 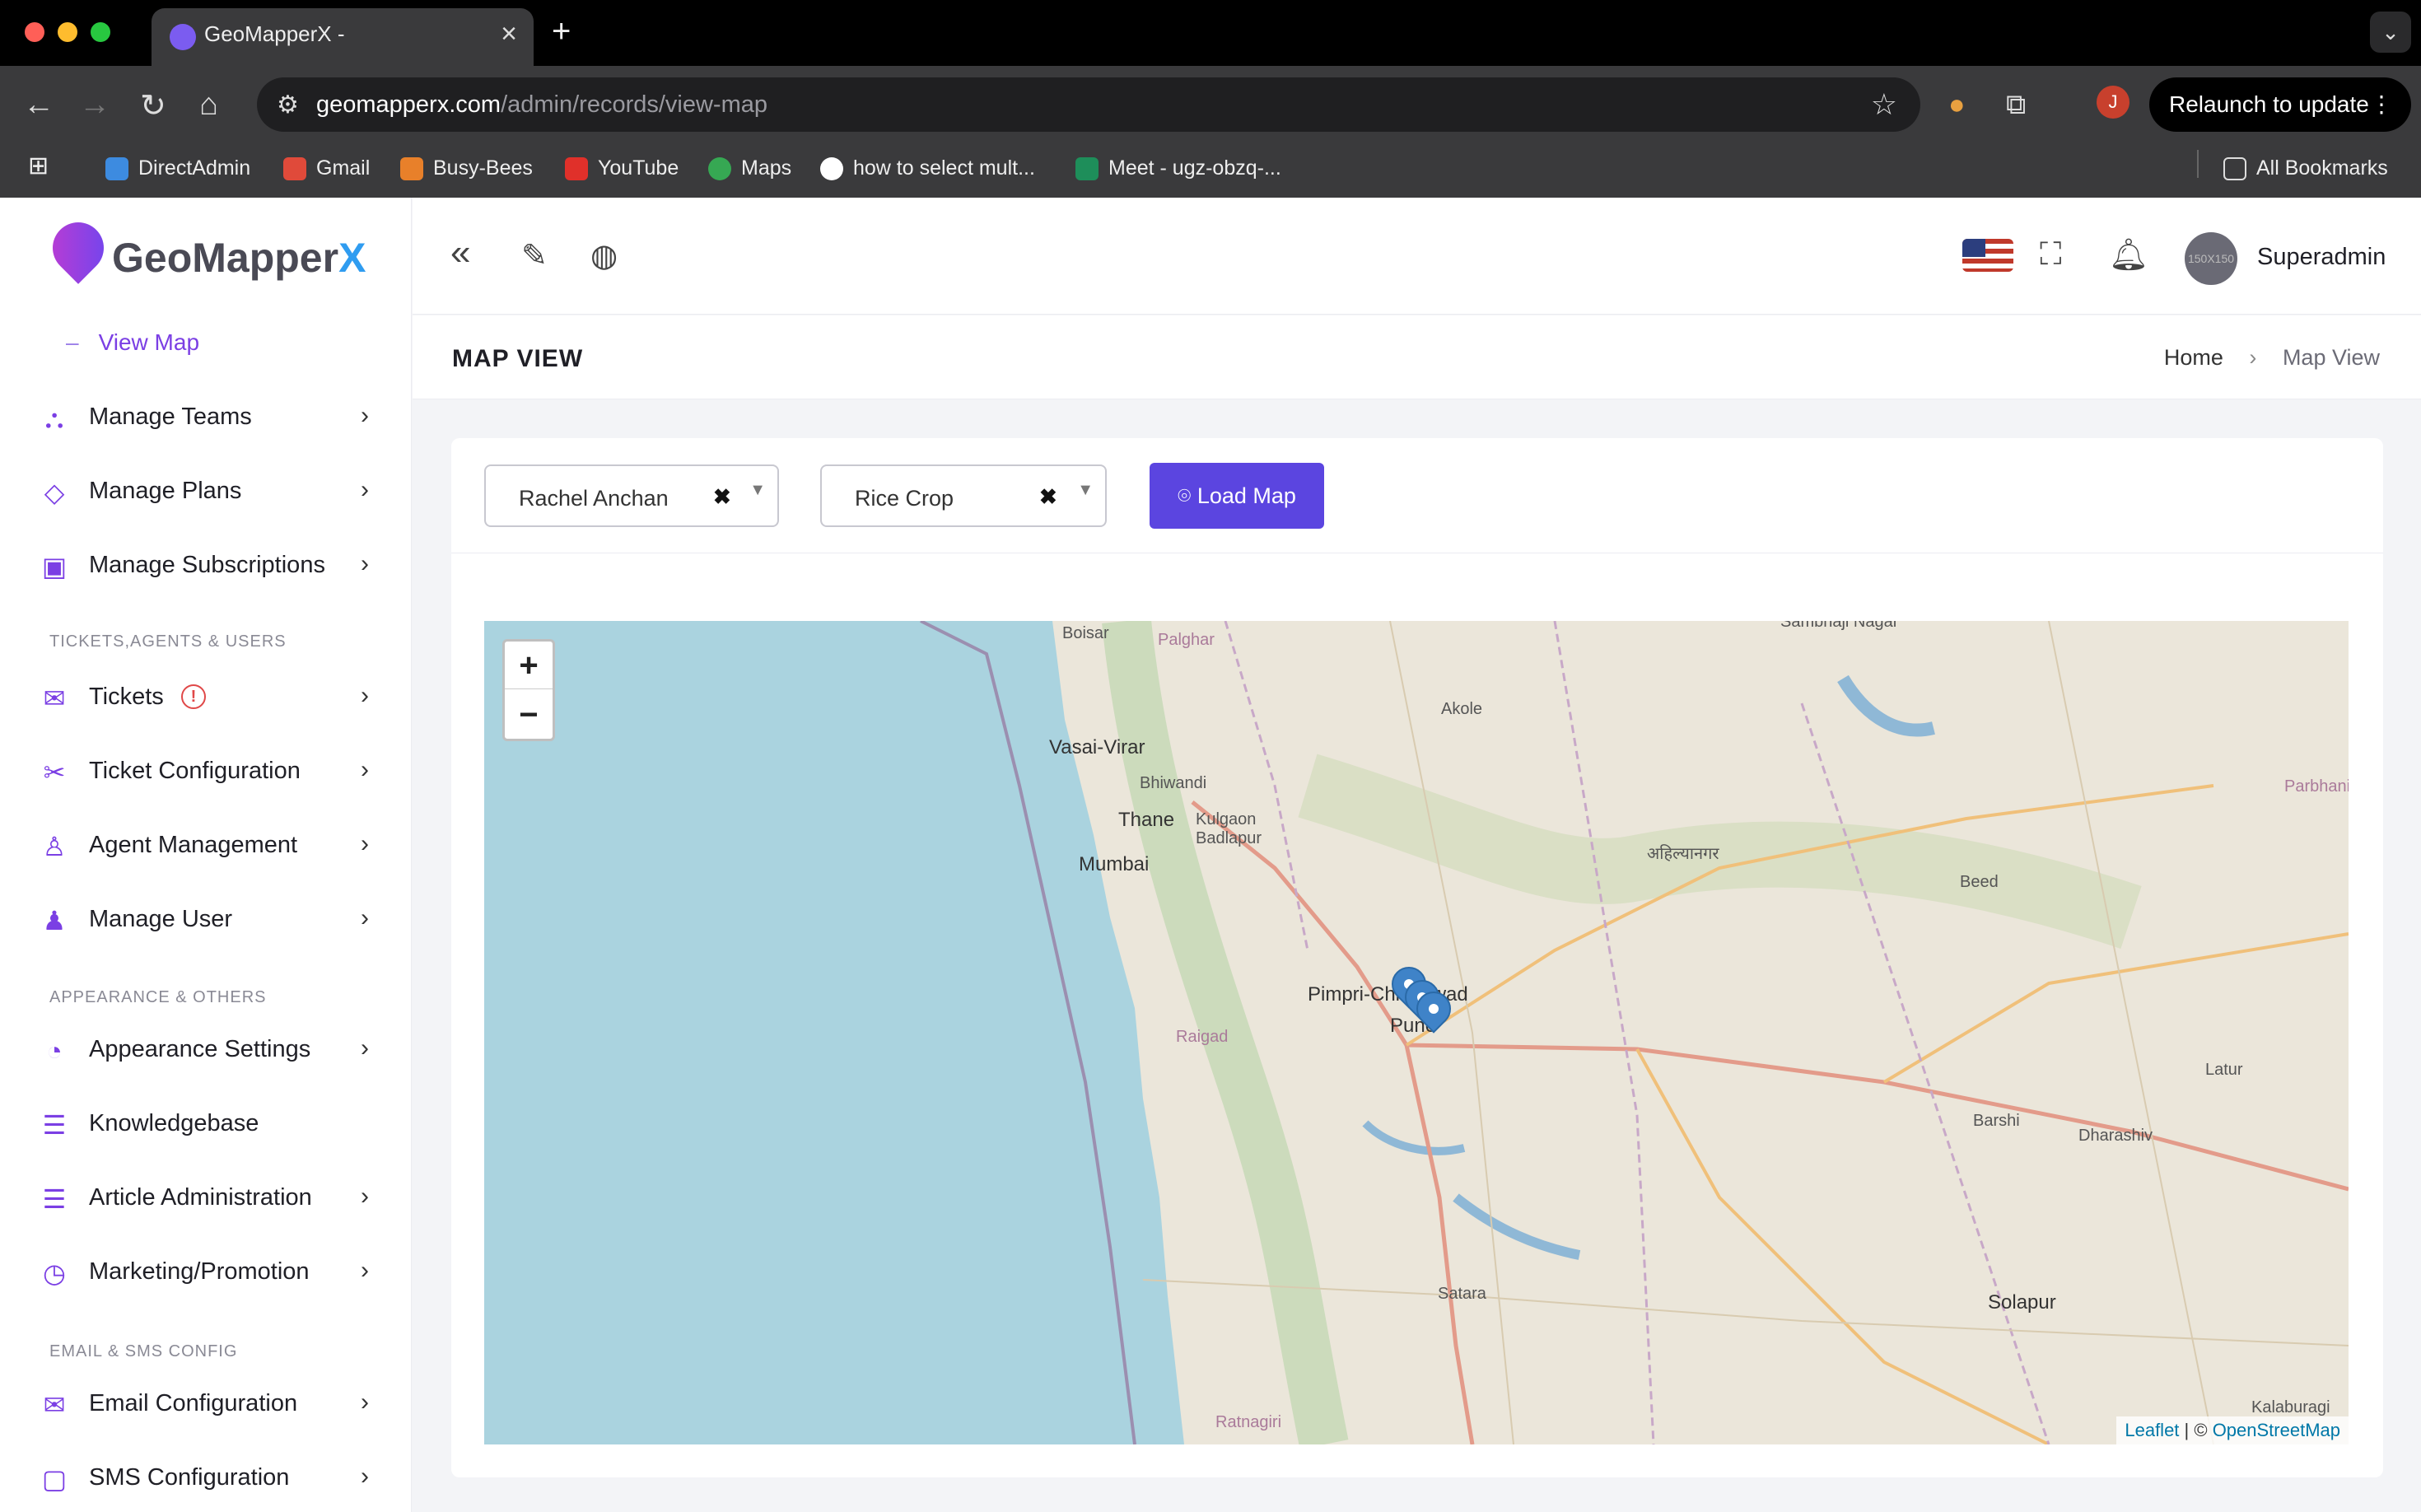 What do you see at coordinates (2280, 104) in the screenshot?
I see `relaunch-button: Relaunch to update ⋮` at bounding box center [2280, 104].